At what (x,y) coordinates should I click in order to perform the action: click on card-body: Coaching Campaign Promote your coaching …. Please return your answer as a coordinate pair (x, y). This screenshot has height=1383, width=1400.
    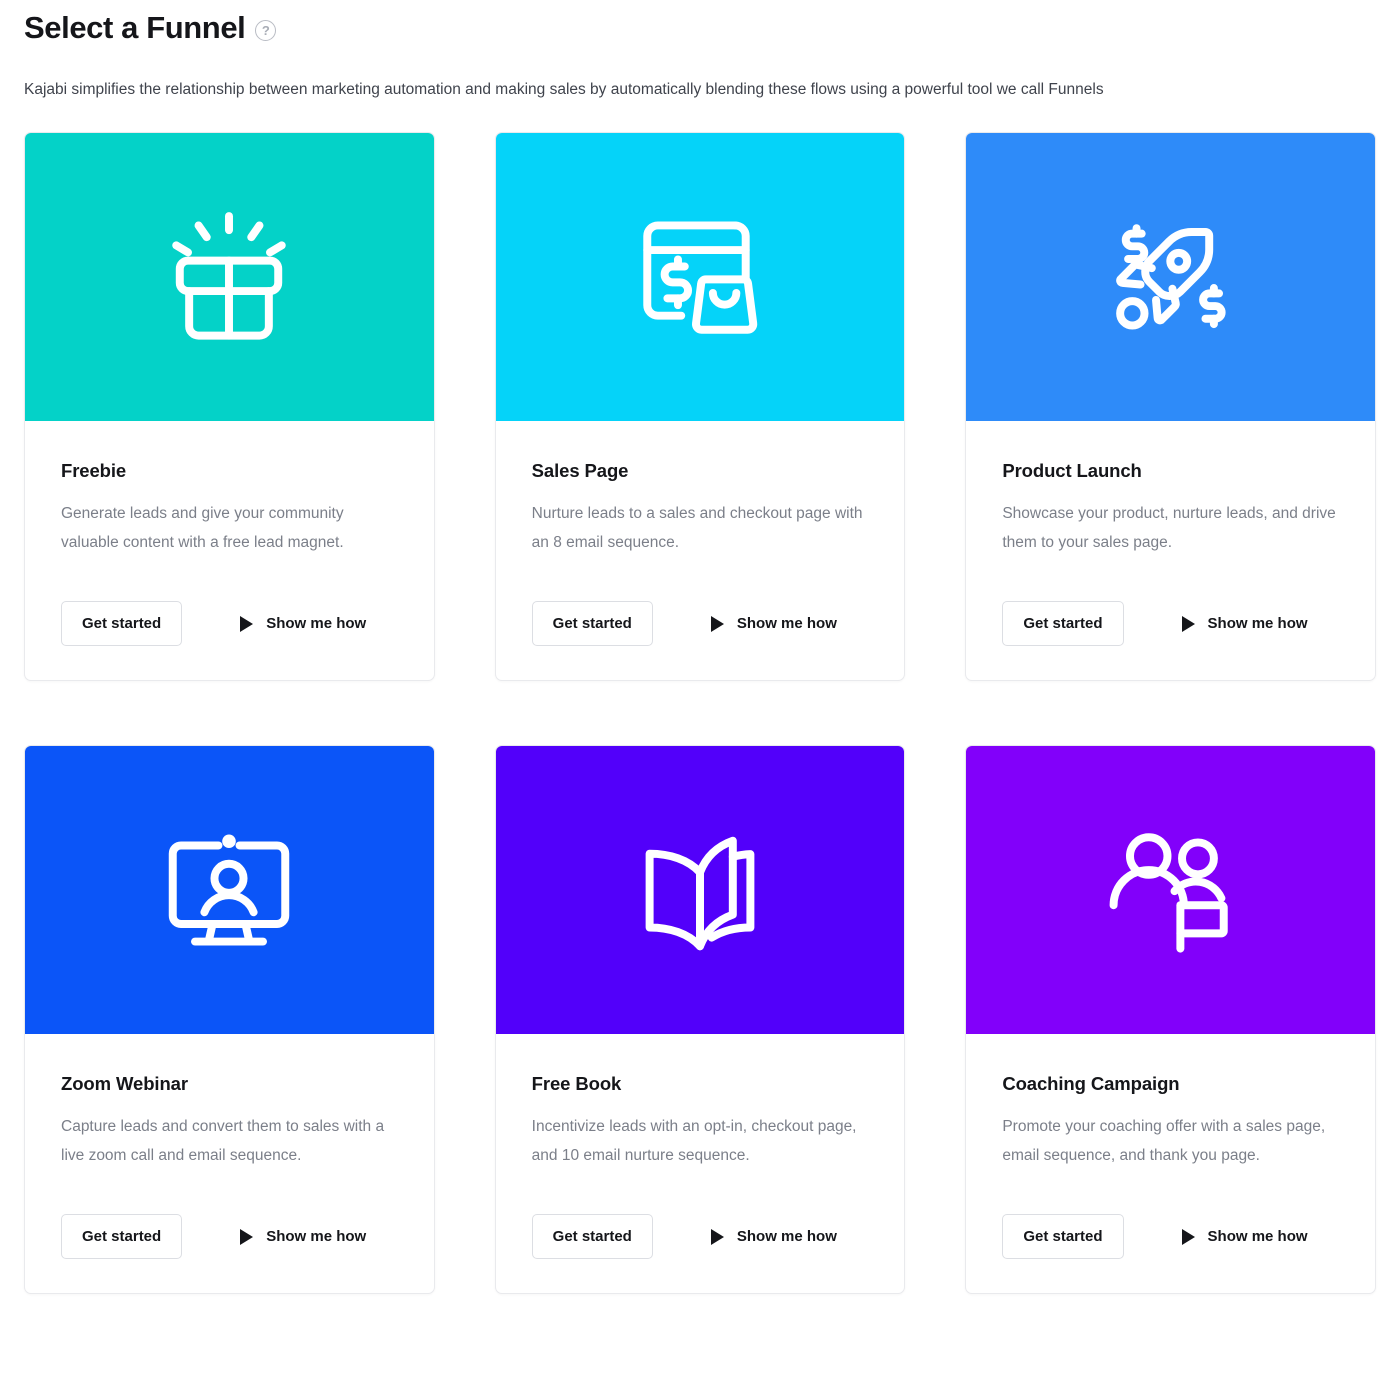
    Looking at the image, I should click on (1170, 1163).